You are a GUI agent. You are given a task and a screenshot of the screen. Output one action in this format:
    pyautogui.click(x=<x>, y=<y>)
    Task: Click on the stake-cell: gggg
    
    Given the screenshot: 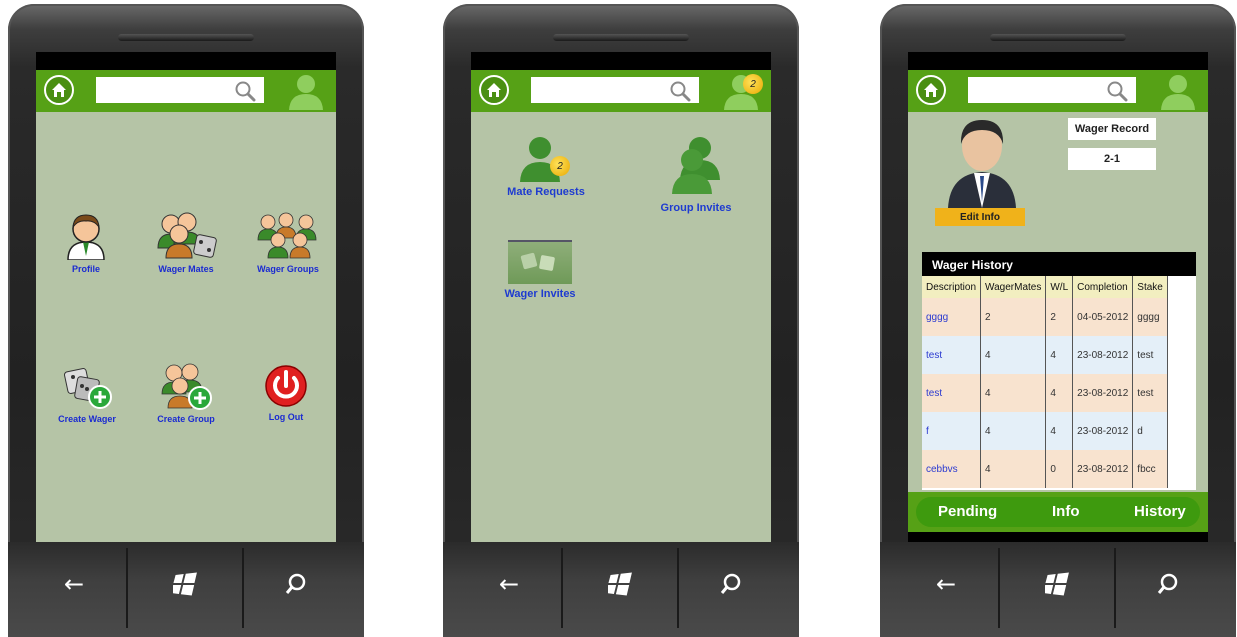 What is the action you would take?
    pyautogui.click(x=1150, y=317)
    